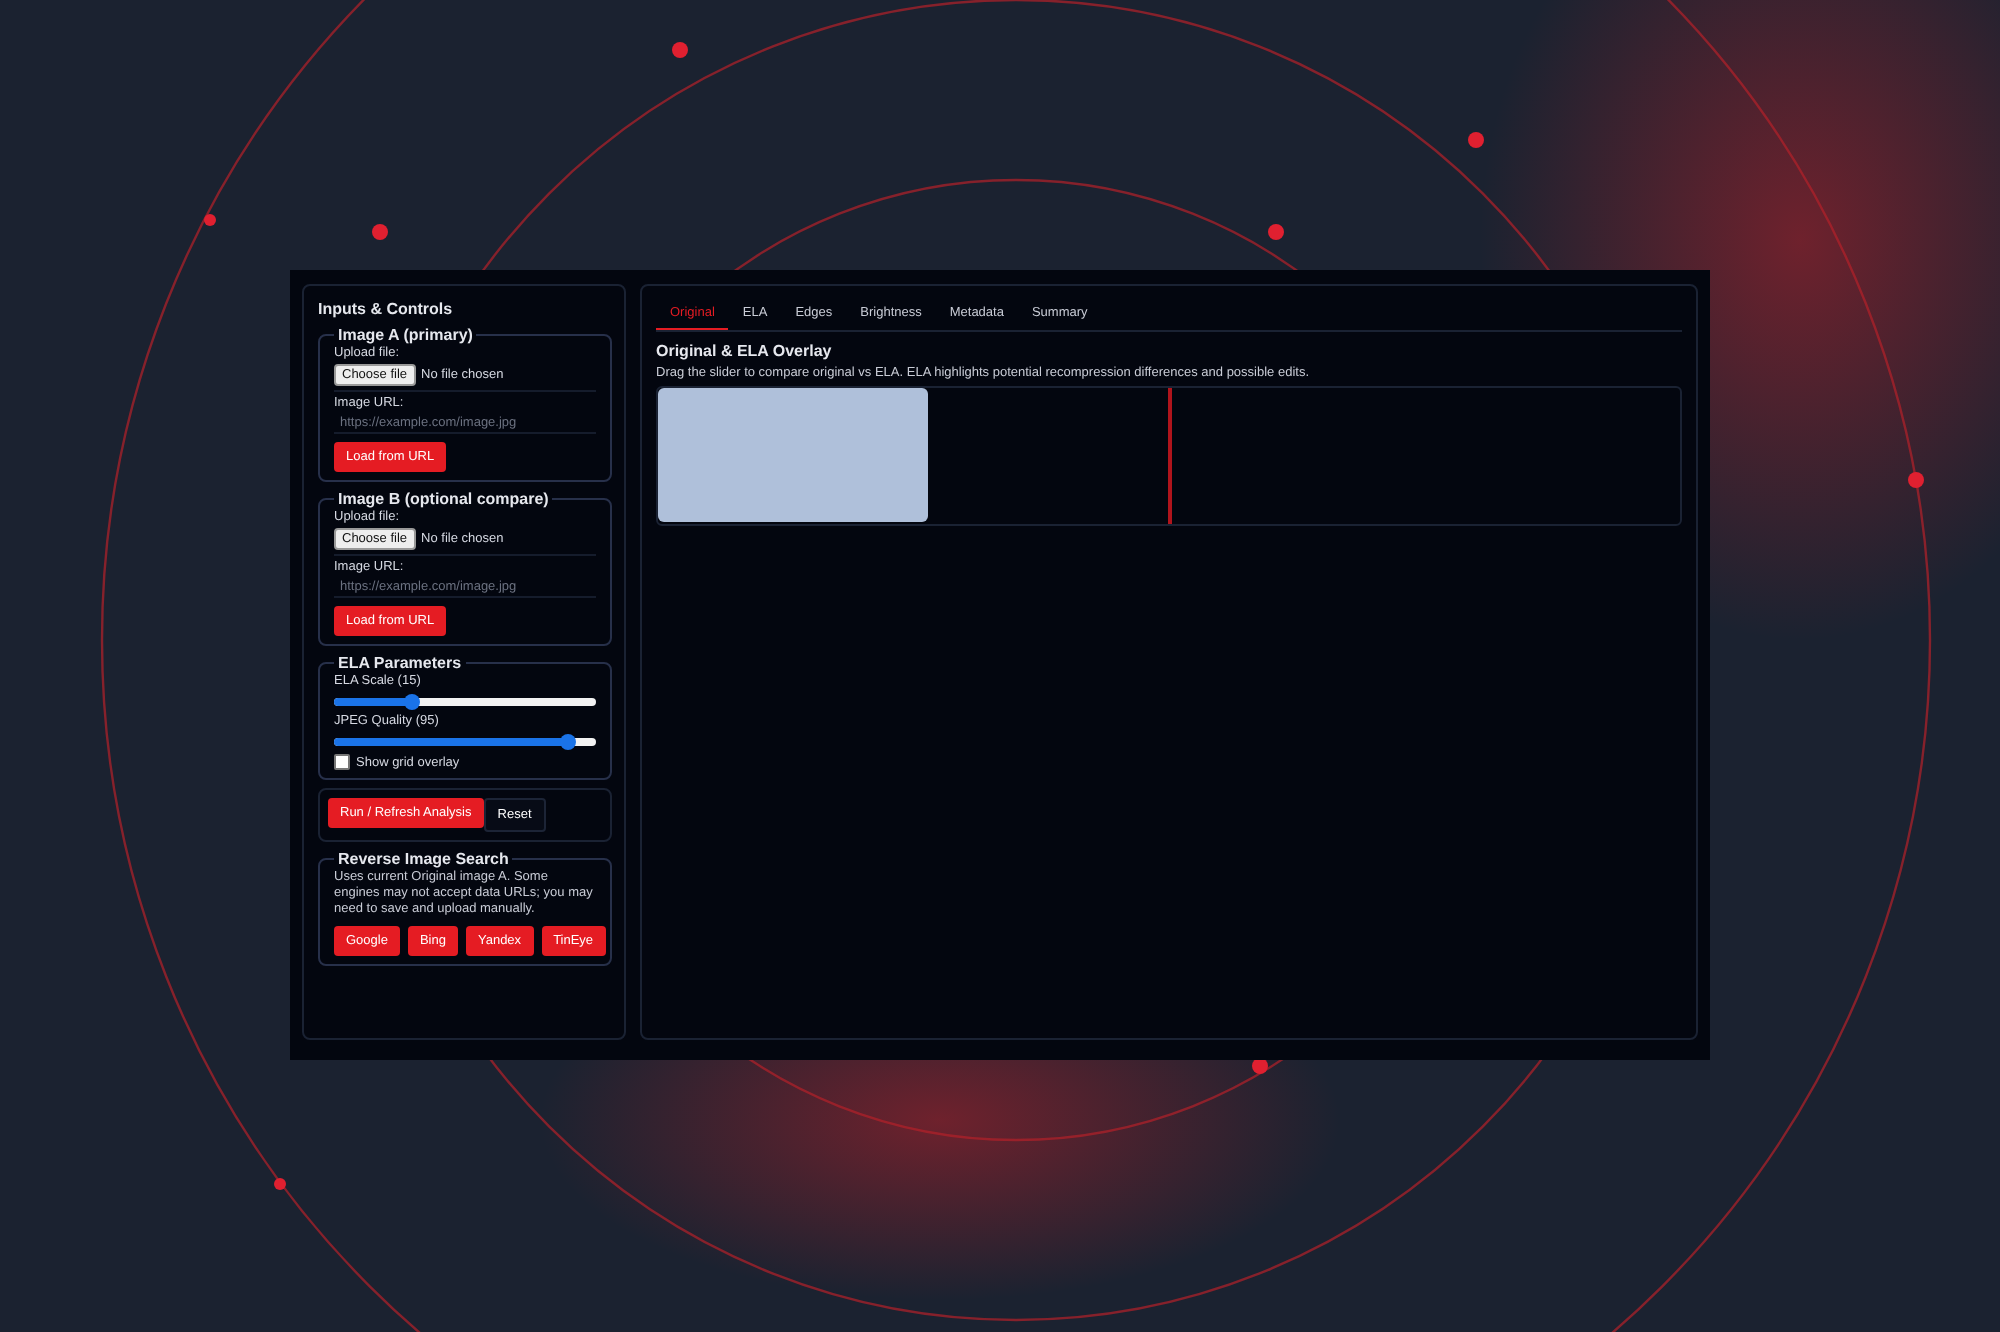  Describe the element at coordinates (386, 309) in the screenshot. I see `panel-title: Inputs & Controls` at that location.